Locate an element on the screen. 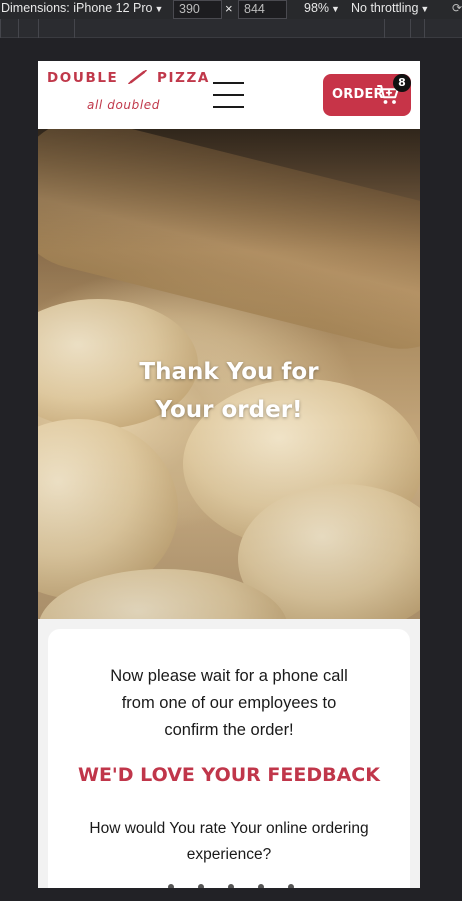  device-dimensions-label: Dimensions: iPhone 12 Pro is located at coordinates (77, 8).